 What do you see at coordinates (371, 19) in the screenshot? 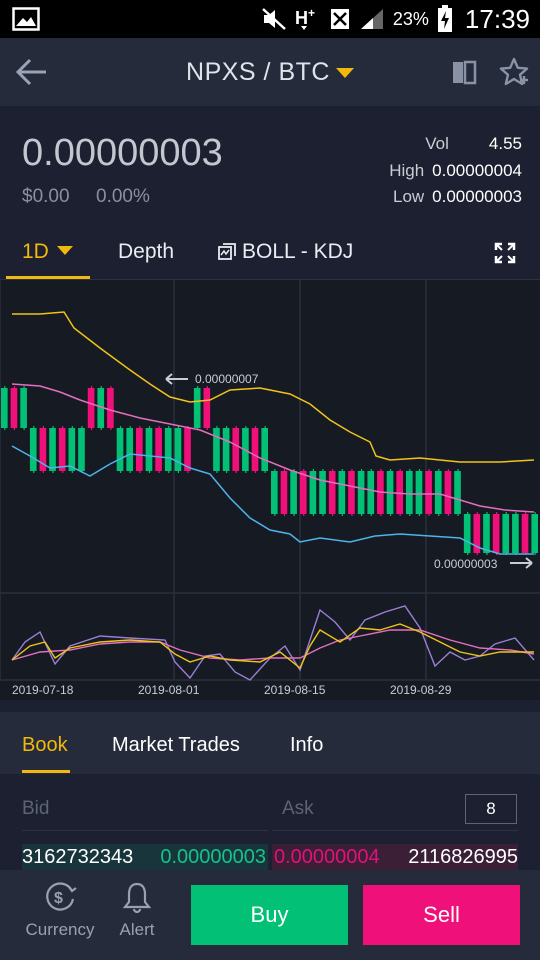
I see `cell-signal-icon` at bounding box center [371, 19].